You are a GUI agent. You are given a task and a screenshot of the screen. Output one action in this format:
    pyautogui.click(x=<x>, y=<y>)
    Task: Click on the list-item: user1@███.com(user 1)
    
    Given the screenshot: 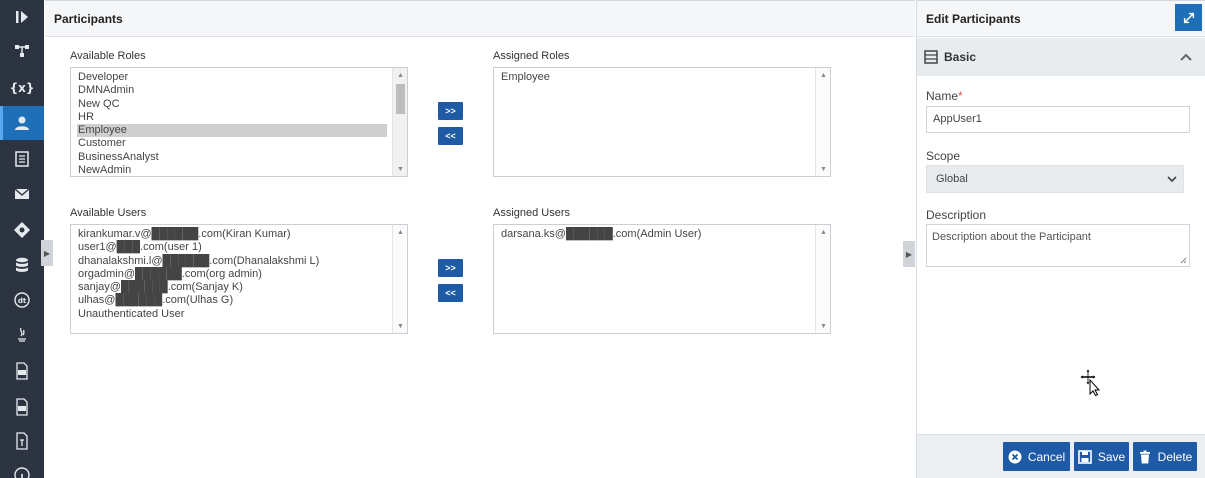 What is the action you would take?
    pyautogui.click(x=232, y=247)
    